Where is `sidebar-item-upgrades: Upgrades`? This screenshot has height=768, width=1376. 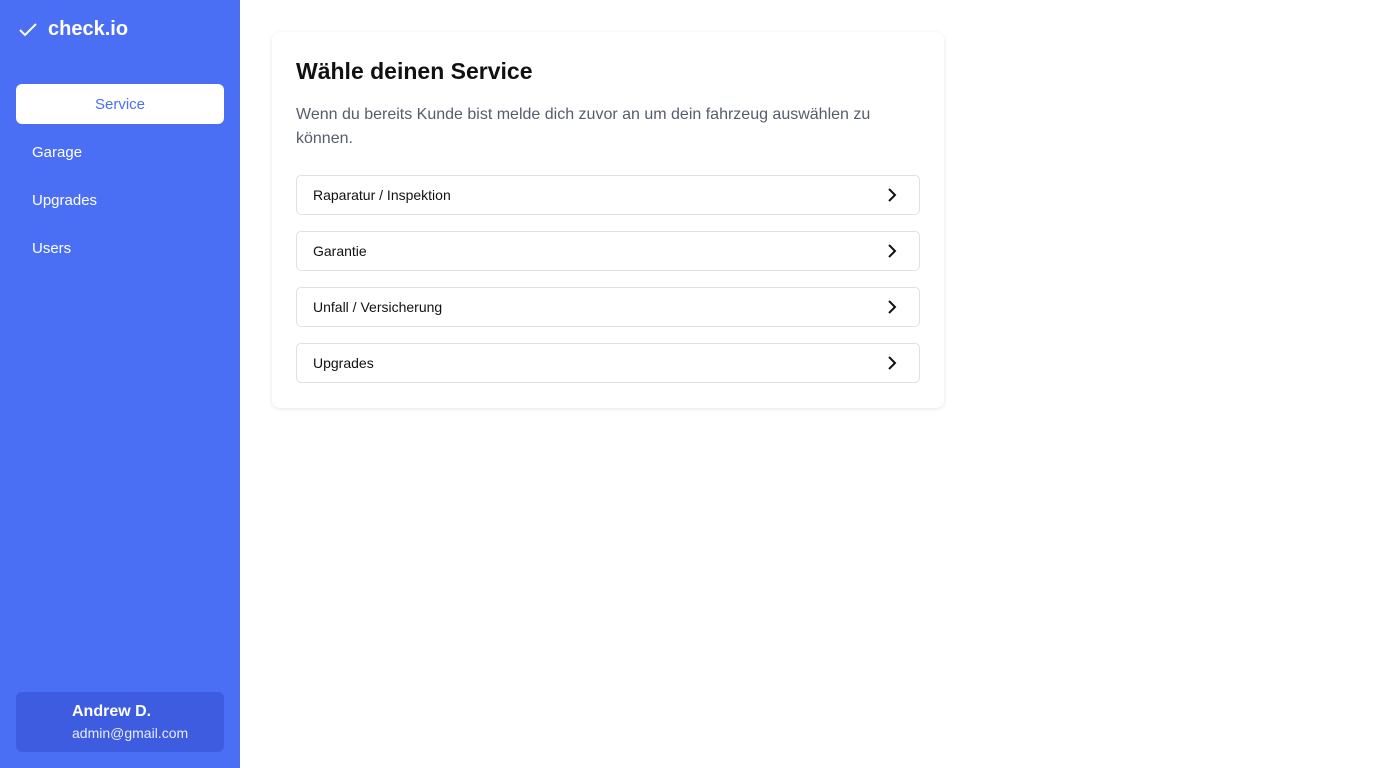
sidebar-item-upgrades: Upgrades is located at coordinates (120, 200).